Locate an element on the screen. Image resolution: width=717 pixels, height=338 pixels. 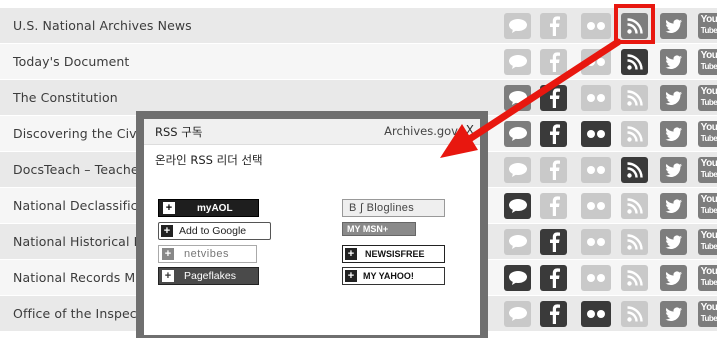
feed-title: U.S. National Archives News is located at coordinates (102, 26).